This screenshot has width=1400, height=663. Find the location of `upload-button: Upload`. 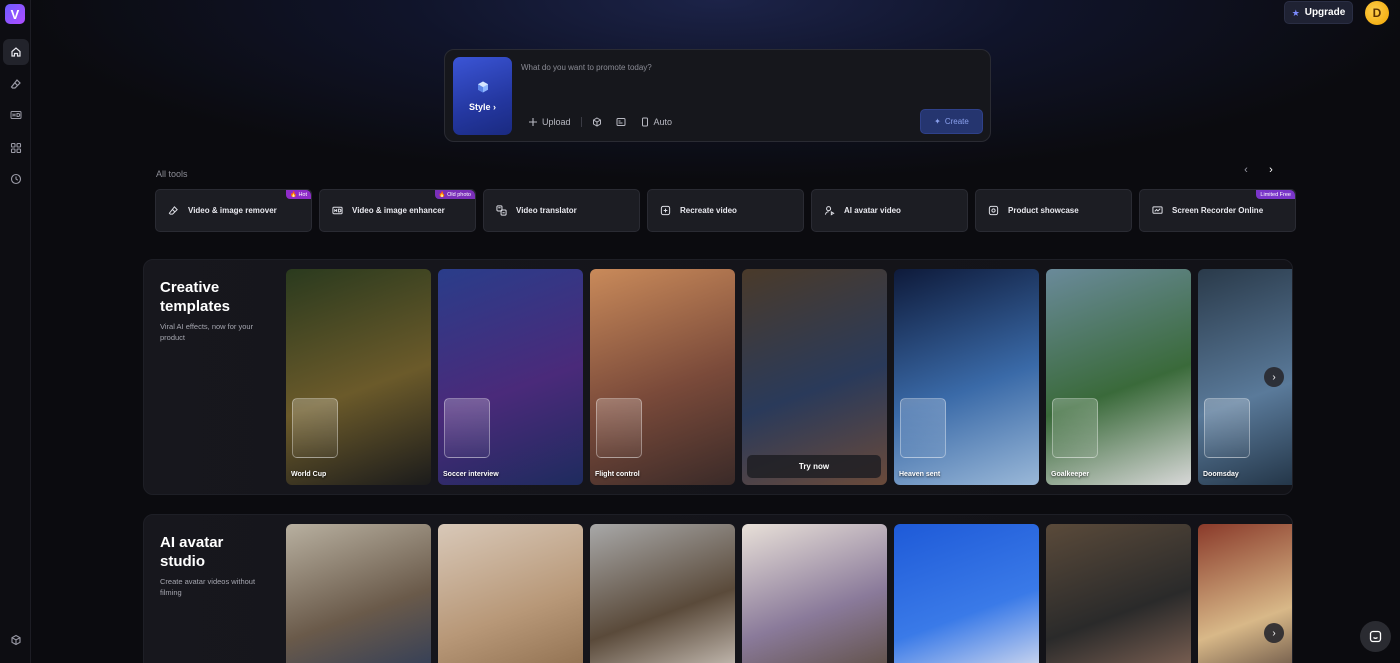

upload-button: Upload is located at coordinates (549, 122).